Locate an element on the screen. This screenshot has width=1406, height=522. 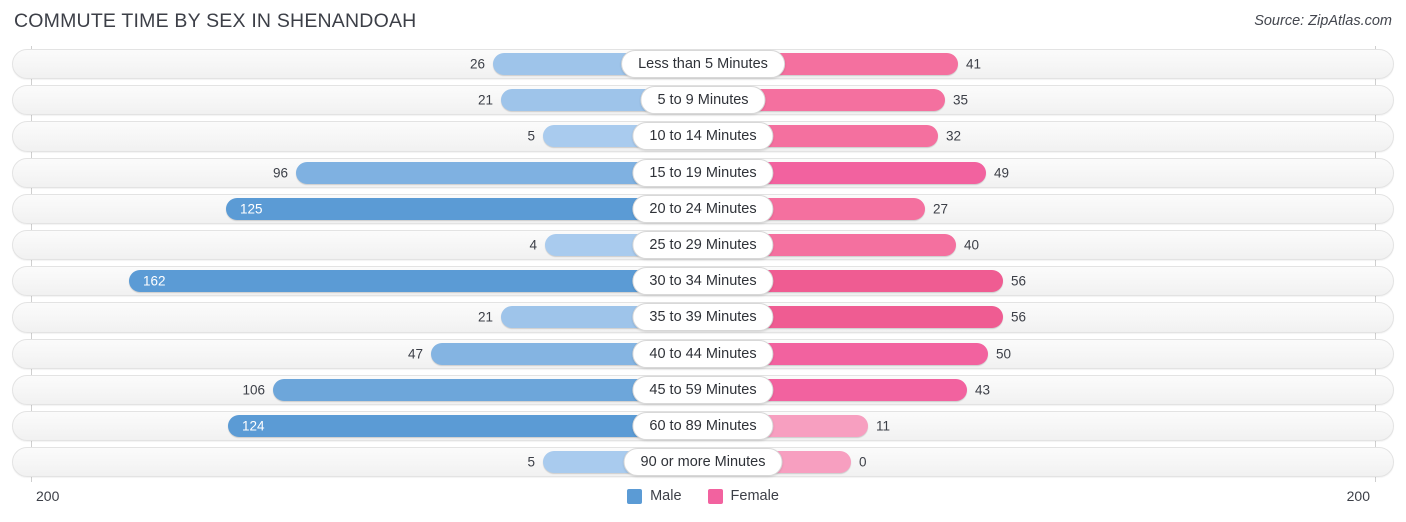
value-label-male: 4 is located at coordinates (533, 245).